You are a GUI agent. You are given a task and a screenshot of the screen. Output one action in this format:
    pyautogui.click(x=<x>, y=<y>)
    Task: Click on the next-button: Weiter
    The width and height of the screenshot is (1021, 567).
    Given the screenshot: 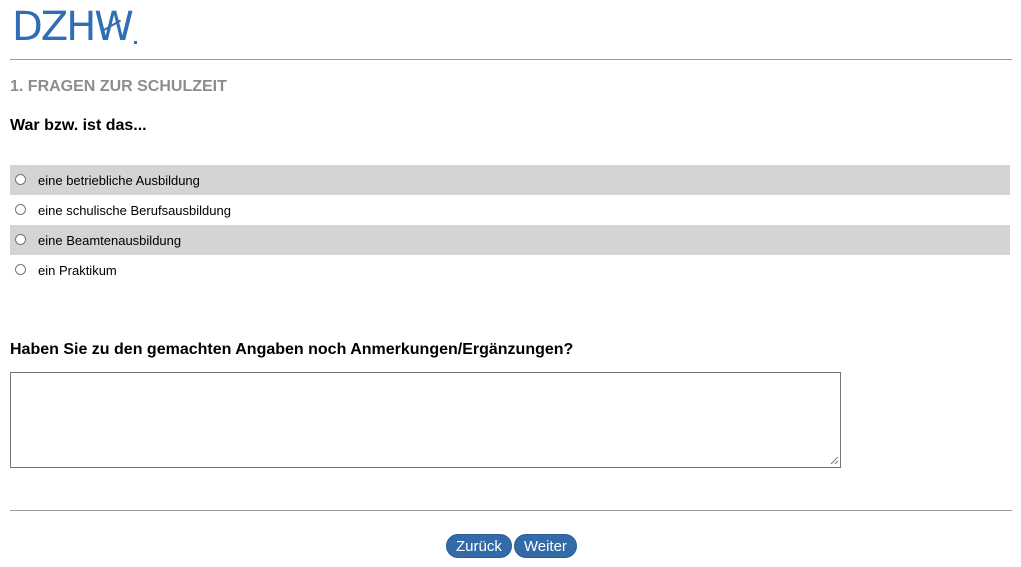 What is the action you would take?
    pyautogui.click(x=545, y=546)
    